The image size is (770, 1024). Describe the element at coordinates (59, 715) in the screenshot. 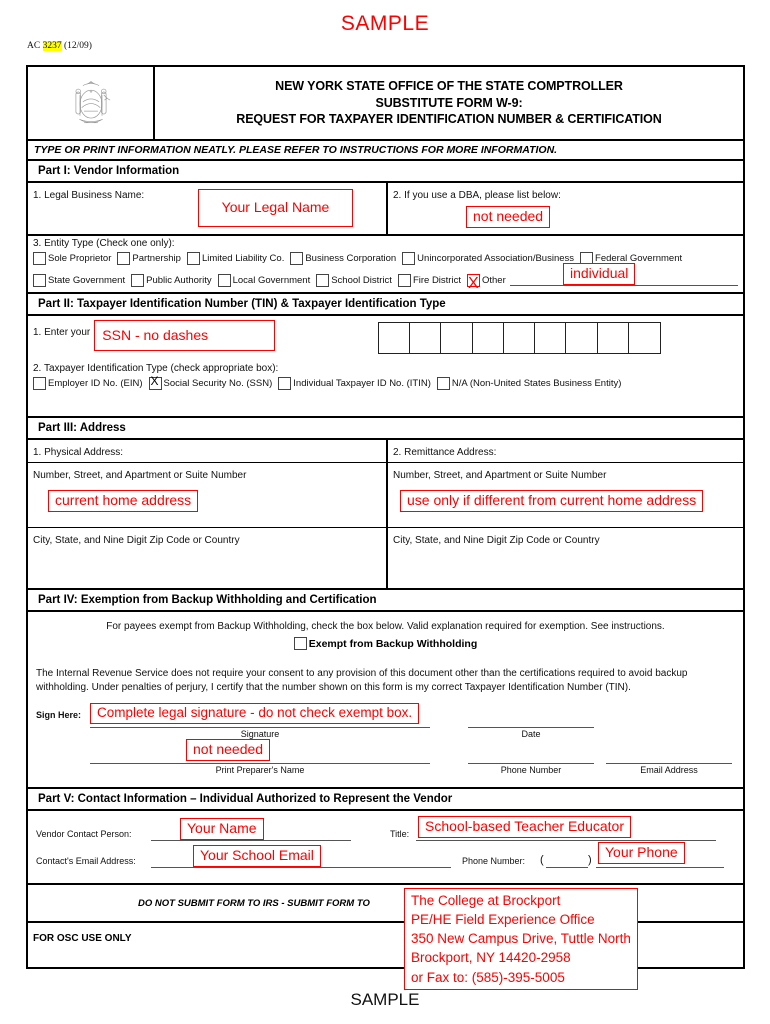

I see `sign-here-label: Sign Here:` at that location.